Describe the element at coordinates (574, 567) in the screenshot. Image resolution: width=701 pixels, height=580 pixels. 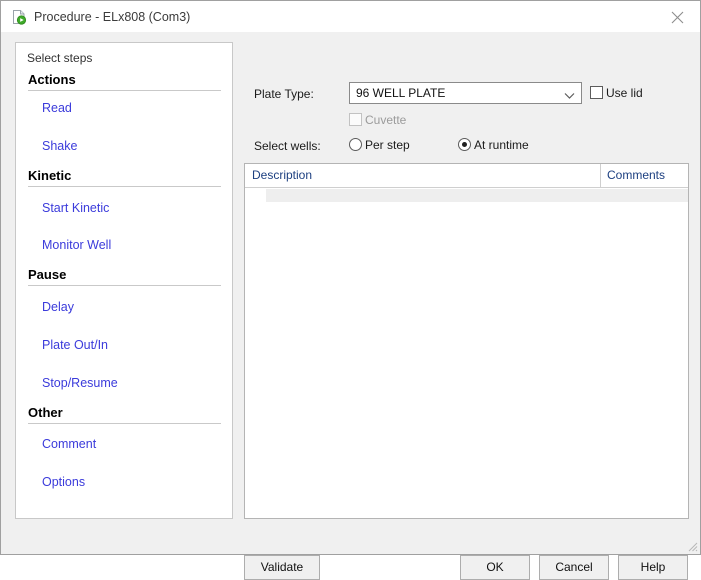
I see `cancel-button: Cancel` at that location.